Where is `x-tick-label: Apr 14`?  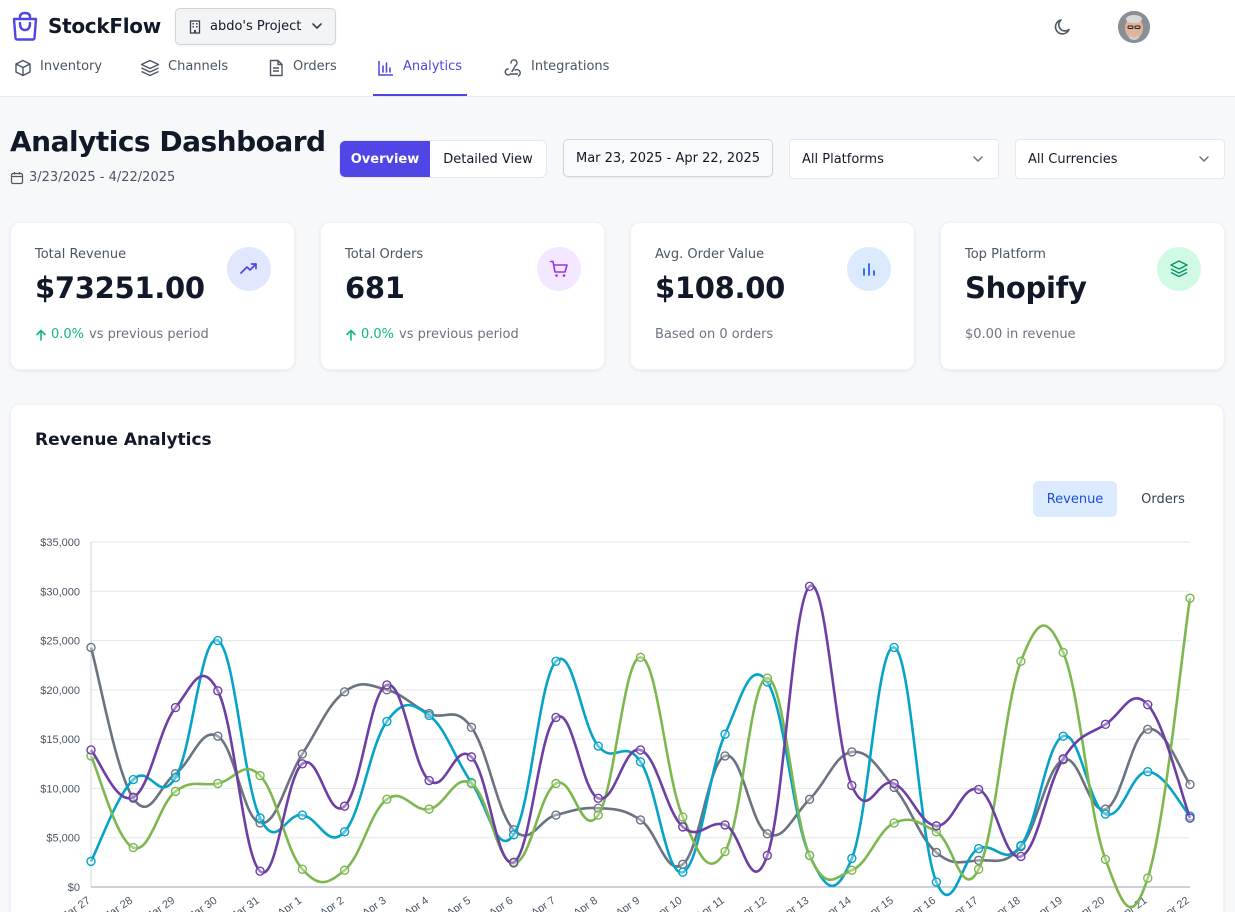 x-tick-label: Apr 14 is located at coordinates (836, 903).